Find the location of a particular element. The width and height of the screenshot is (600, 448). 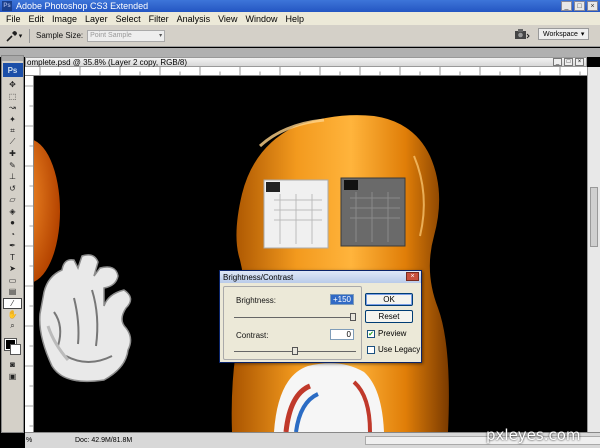

sample-size-select: Point Sample ▾ is located at coordinates (126, 35).